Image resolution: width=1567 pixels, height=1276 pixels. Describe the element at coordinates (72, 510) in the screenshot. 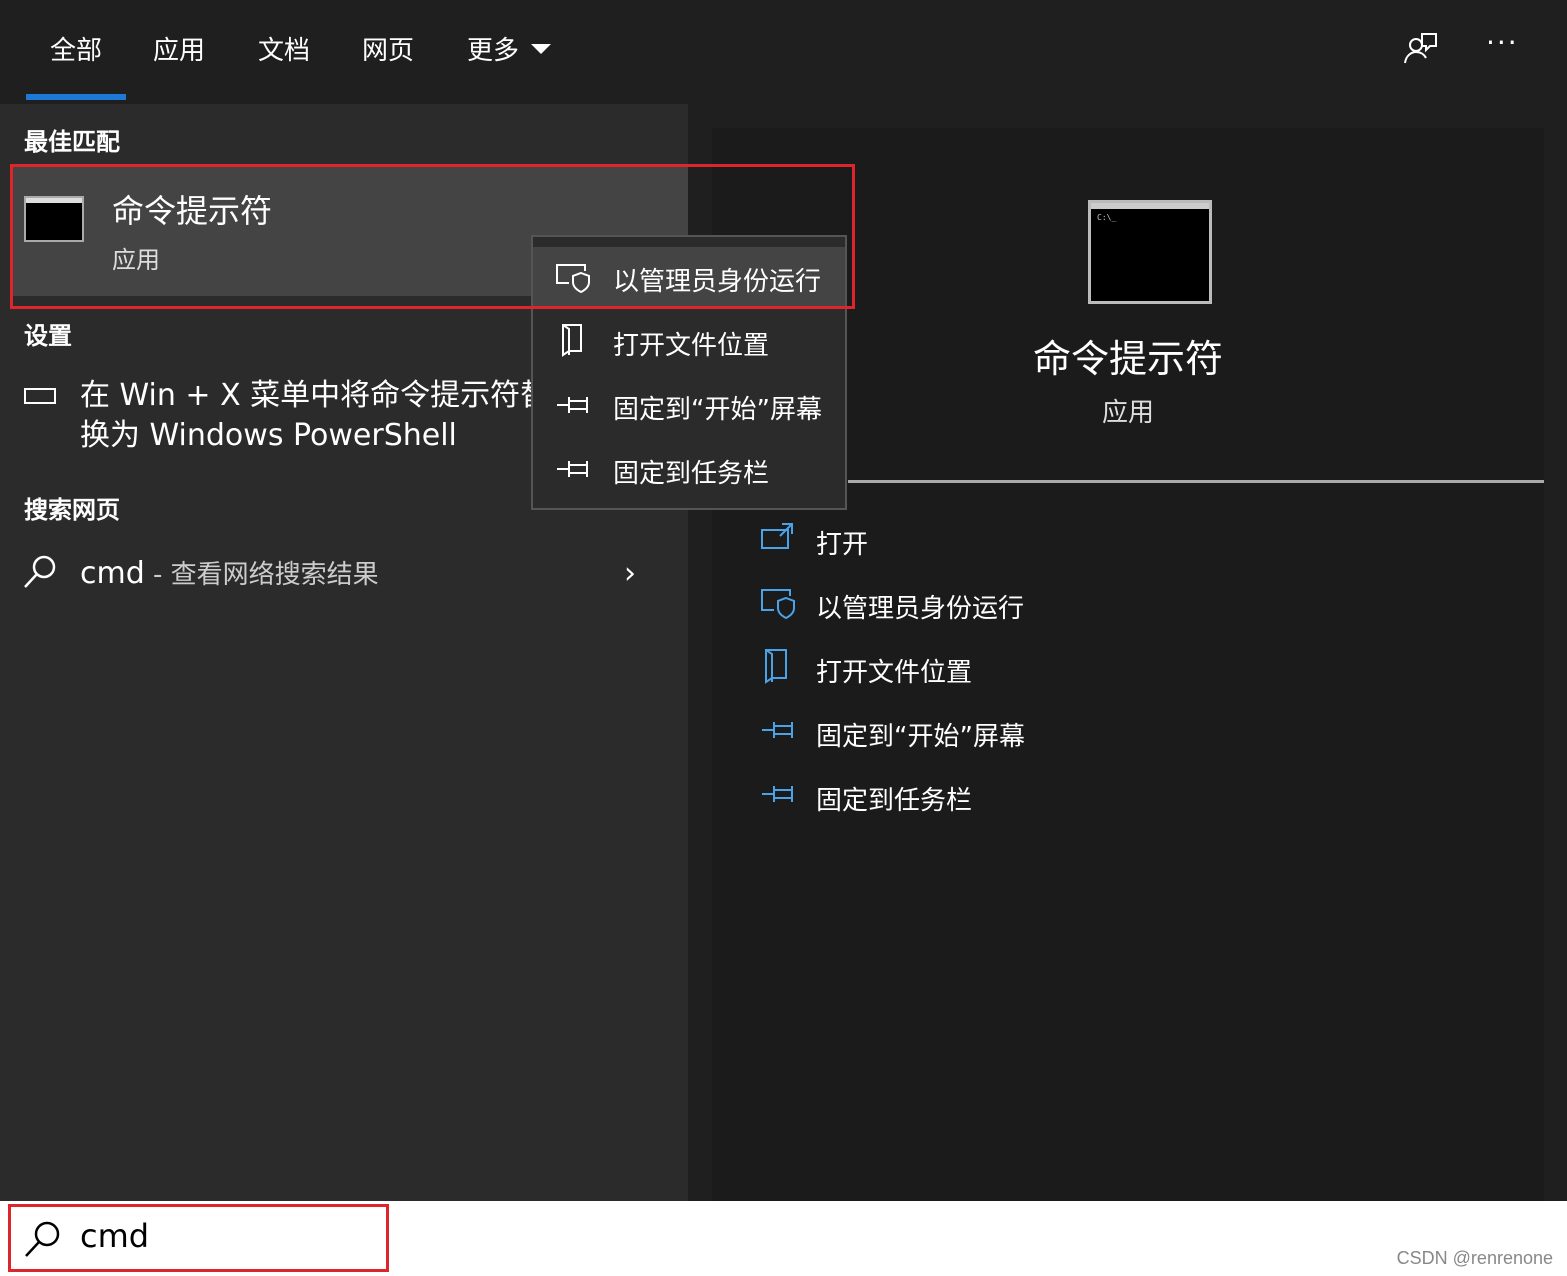

I see `web-search-heading: 搜索网页` at that location.